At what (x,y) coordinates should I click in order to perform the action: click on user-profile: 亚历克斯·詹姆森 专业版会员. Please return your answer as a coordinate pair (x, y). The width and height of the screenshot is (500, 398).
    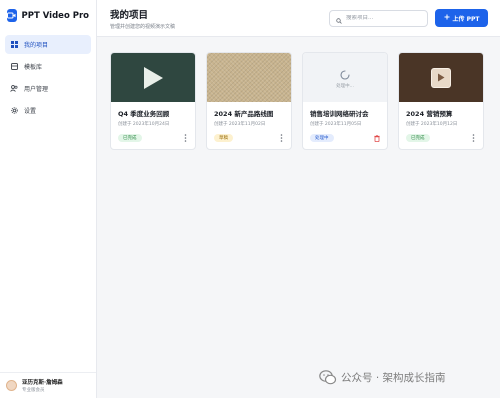
    Looking at the image, I should click on (48, 385).